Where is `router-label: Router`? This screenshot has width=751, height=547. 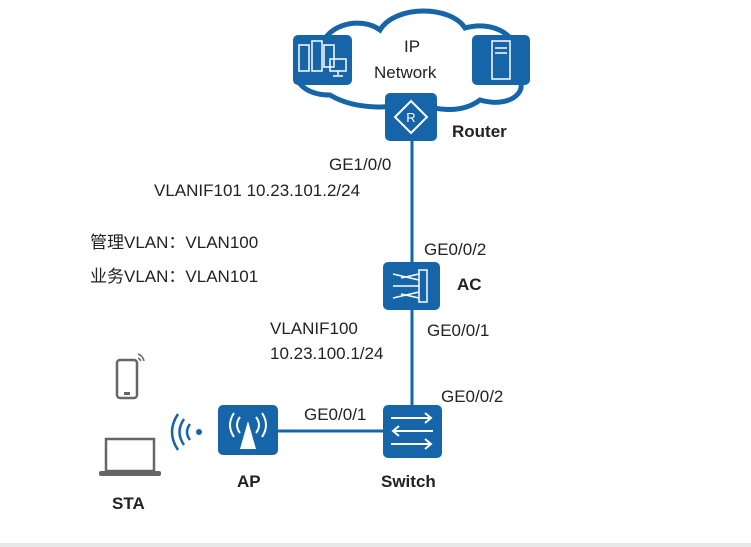 router-label: Router is located at coordinates (479, 131).